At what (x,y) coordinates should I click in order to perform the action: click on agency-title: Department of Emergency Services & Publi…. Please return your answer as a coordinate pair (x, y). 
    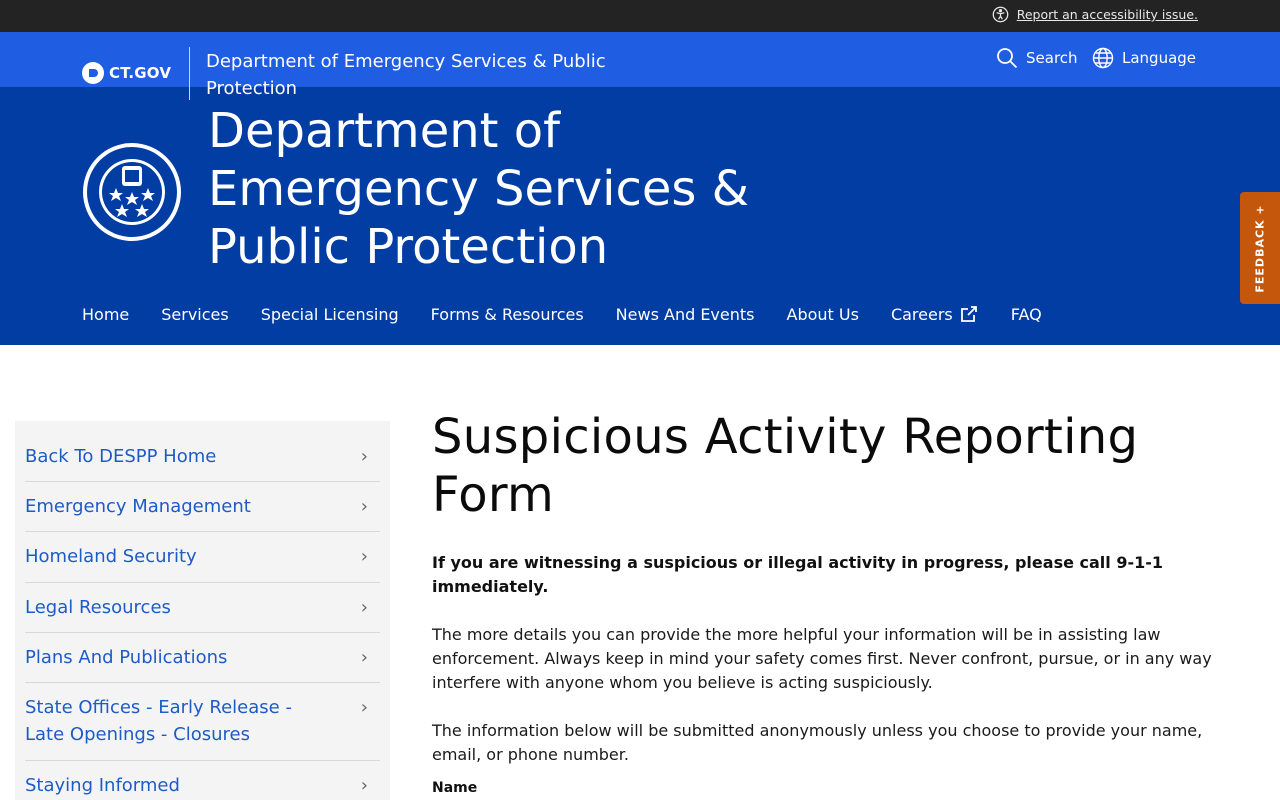
    Looking at the image, I should click on (479, 189).